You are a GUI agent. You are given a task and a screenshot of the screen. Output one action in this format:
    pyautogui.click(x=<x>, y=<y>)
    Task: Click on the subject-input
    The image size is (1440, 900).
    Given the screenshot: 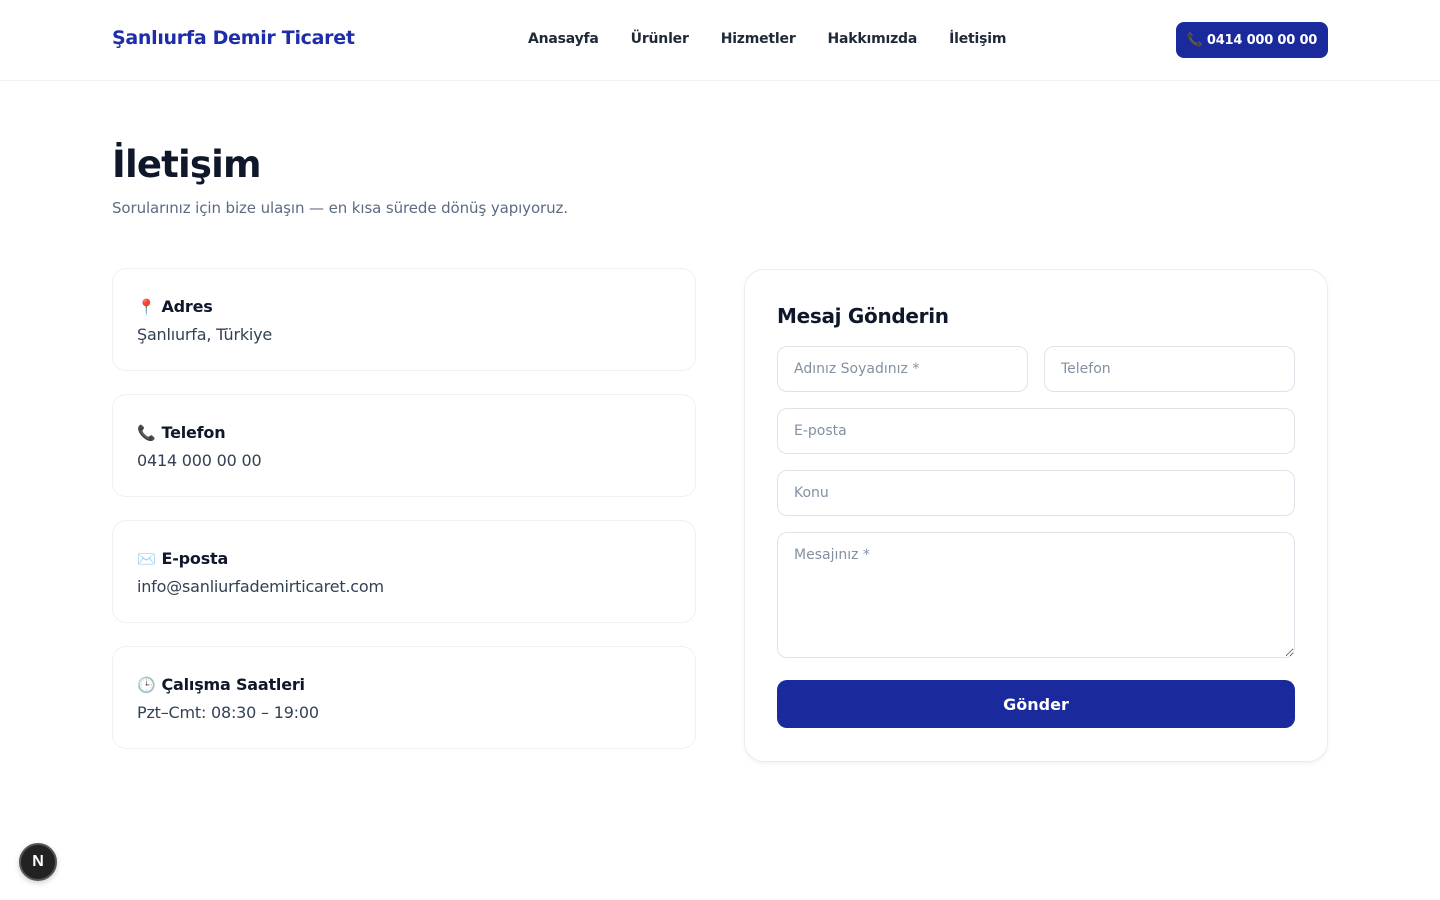 What is the action you would take?
    pyautogui.click(x=1036, y=493)
    